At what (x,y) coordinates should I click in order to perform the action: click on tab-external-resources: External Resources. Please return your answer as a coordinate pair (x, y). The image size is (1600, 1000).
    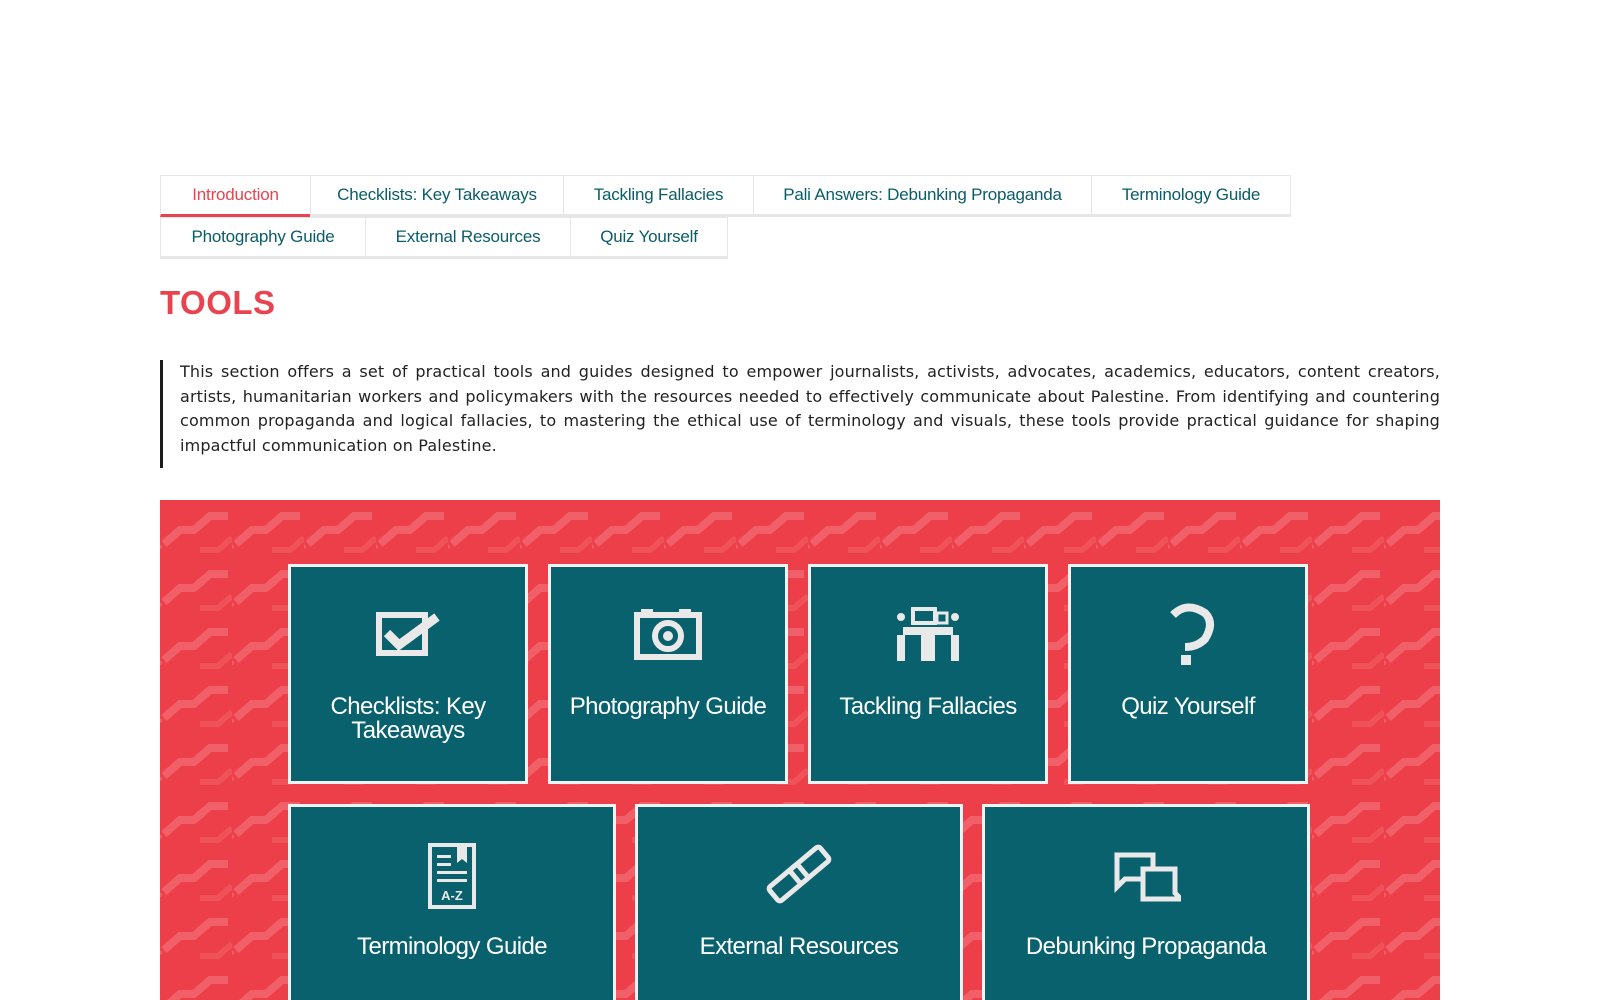
    Looking at the image, I should click on (467, 238).